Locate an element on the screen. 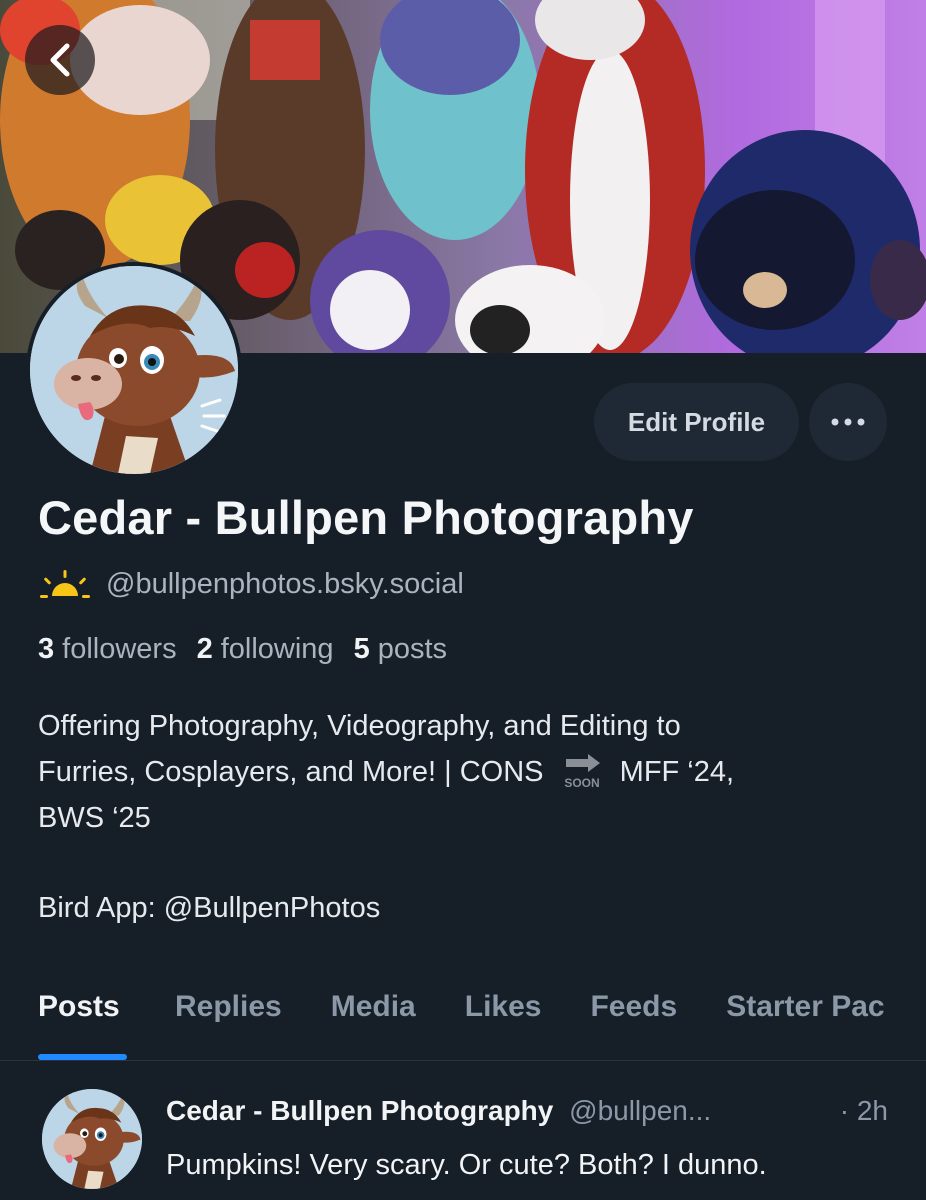  soon-arrow-icon: SOON is located at coordinates (582, 772).